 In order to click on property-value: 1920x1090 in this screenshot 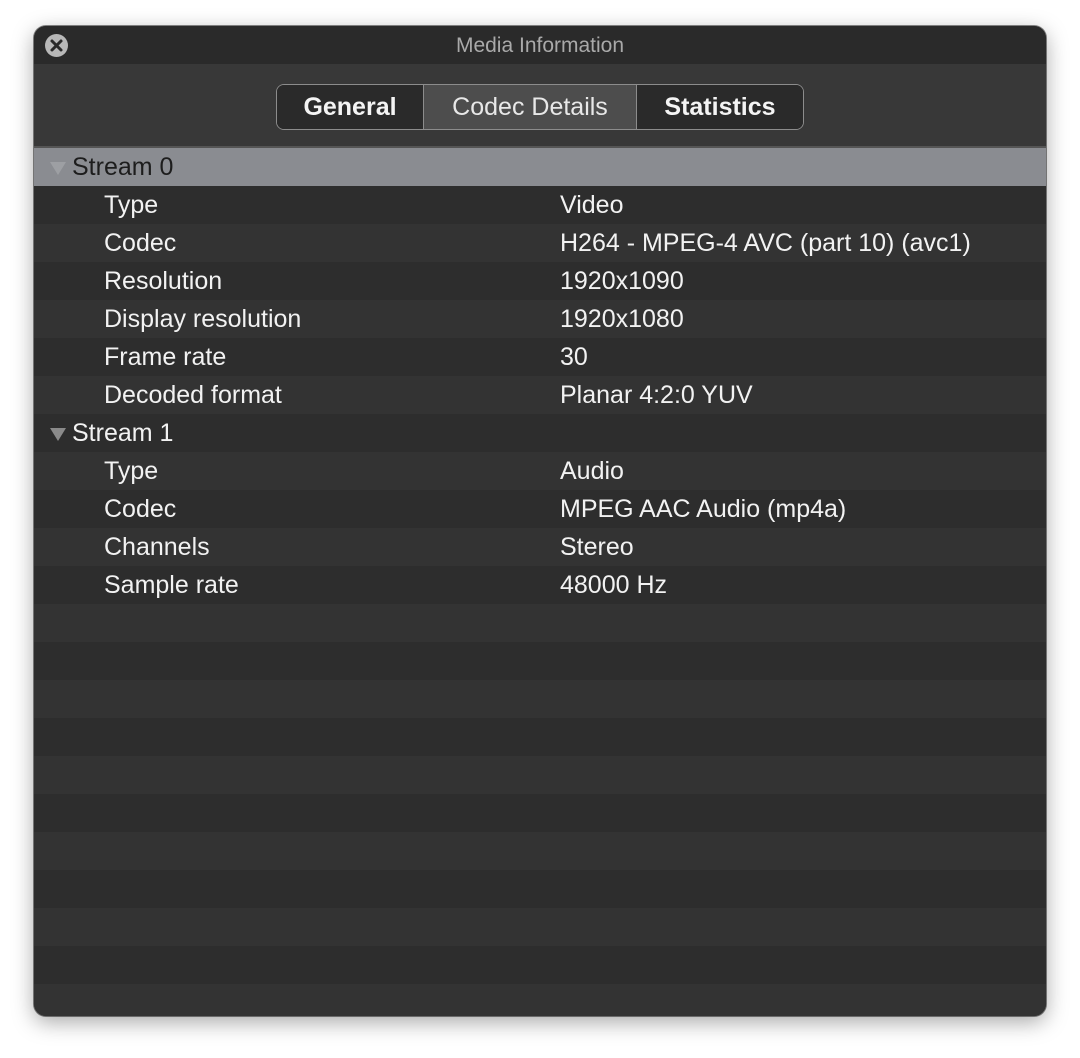, I will do `click(622, 281)`.